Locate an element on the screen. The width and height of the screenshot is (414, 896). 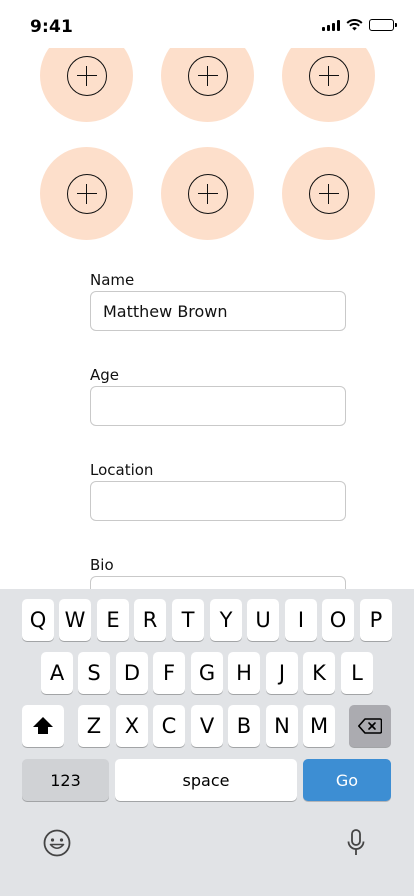
key-e: E is located at coordinates (113, 620).